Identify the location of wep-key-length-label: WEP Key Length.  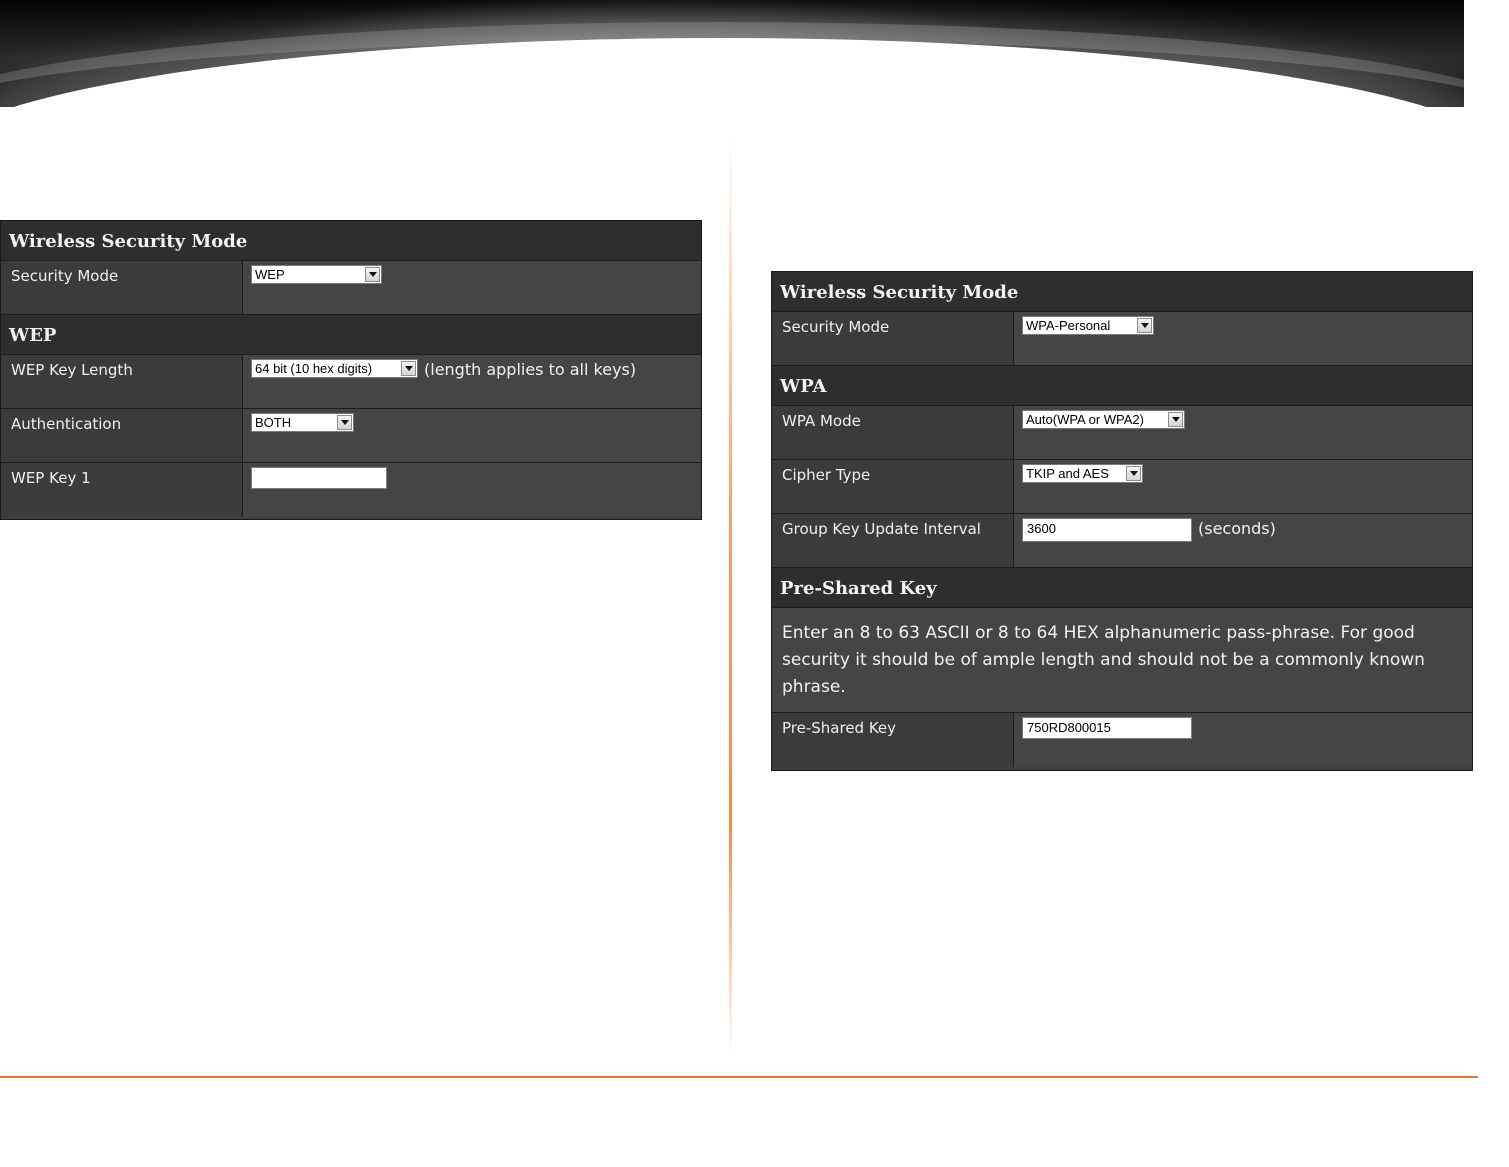
(122, 381).